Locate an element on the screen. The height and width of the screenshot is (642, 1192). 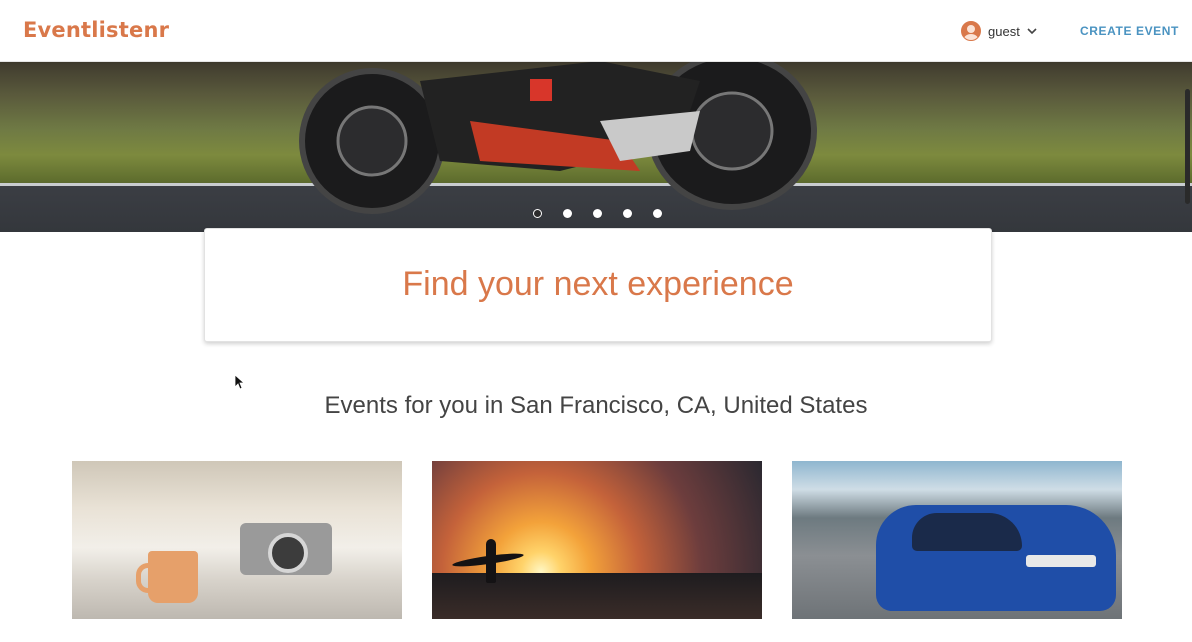
top-navbar: Eventlistenr guest CREATE EVENT is located at coordinates (596, 31).